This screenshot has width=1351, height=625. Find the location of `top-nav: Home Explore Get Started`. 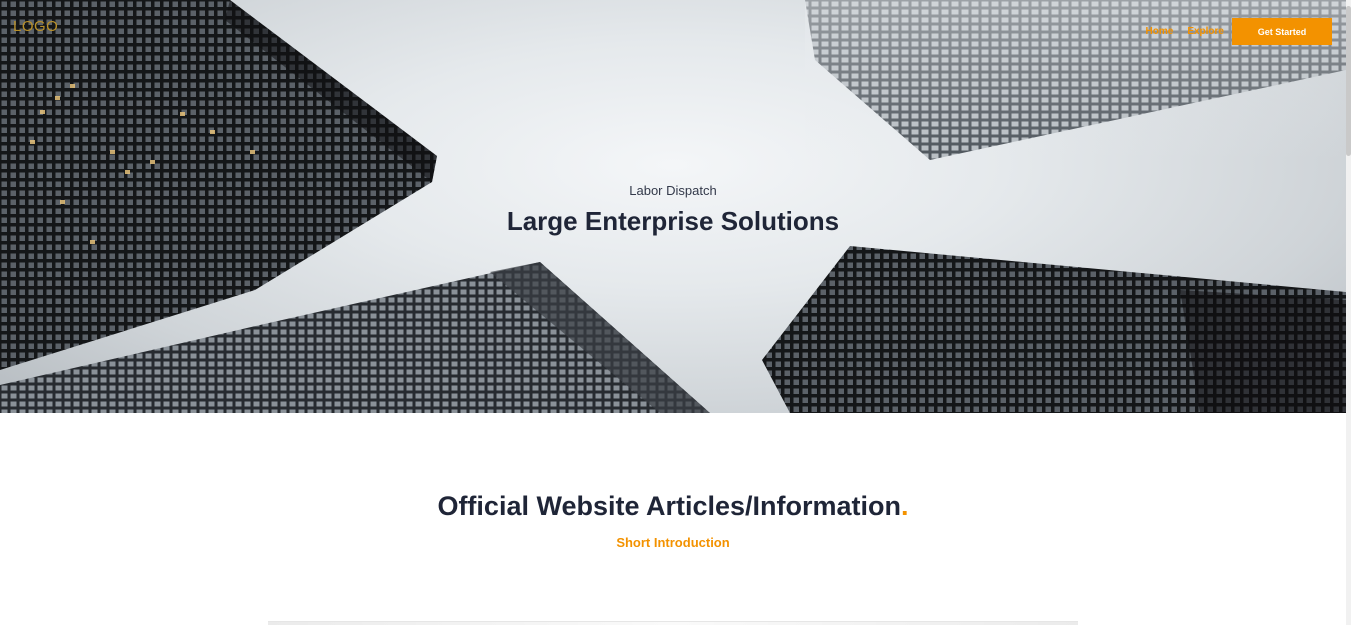

top-nav: Home Explore Get Started is located at coordinates (1239, 31).